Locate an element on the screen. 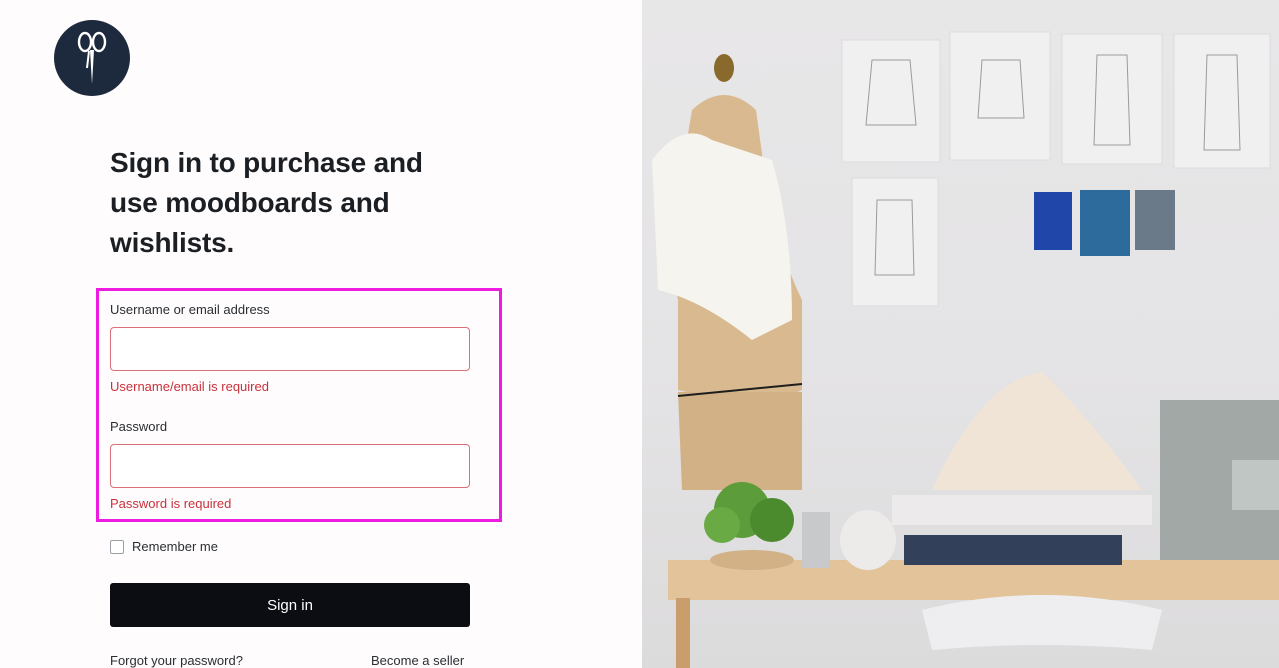 The image size is (1279, 668). forgot-password-link: Forgot your password? is located at coordinates (176, 660).